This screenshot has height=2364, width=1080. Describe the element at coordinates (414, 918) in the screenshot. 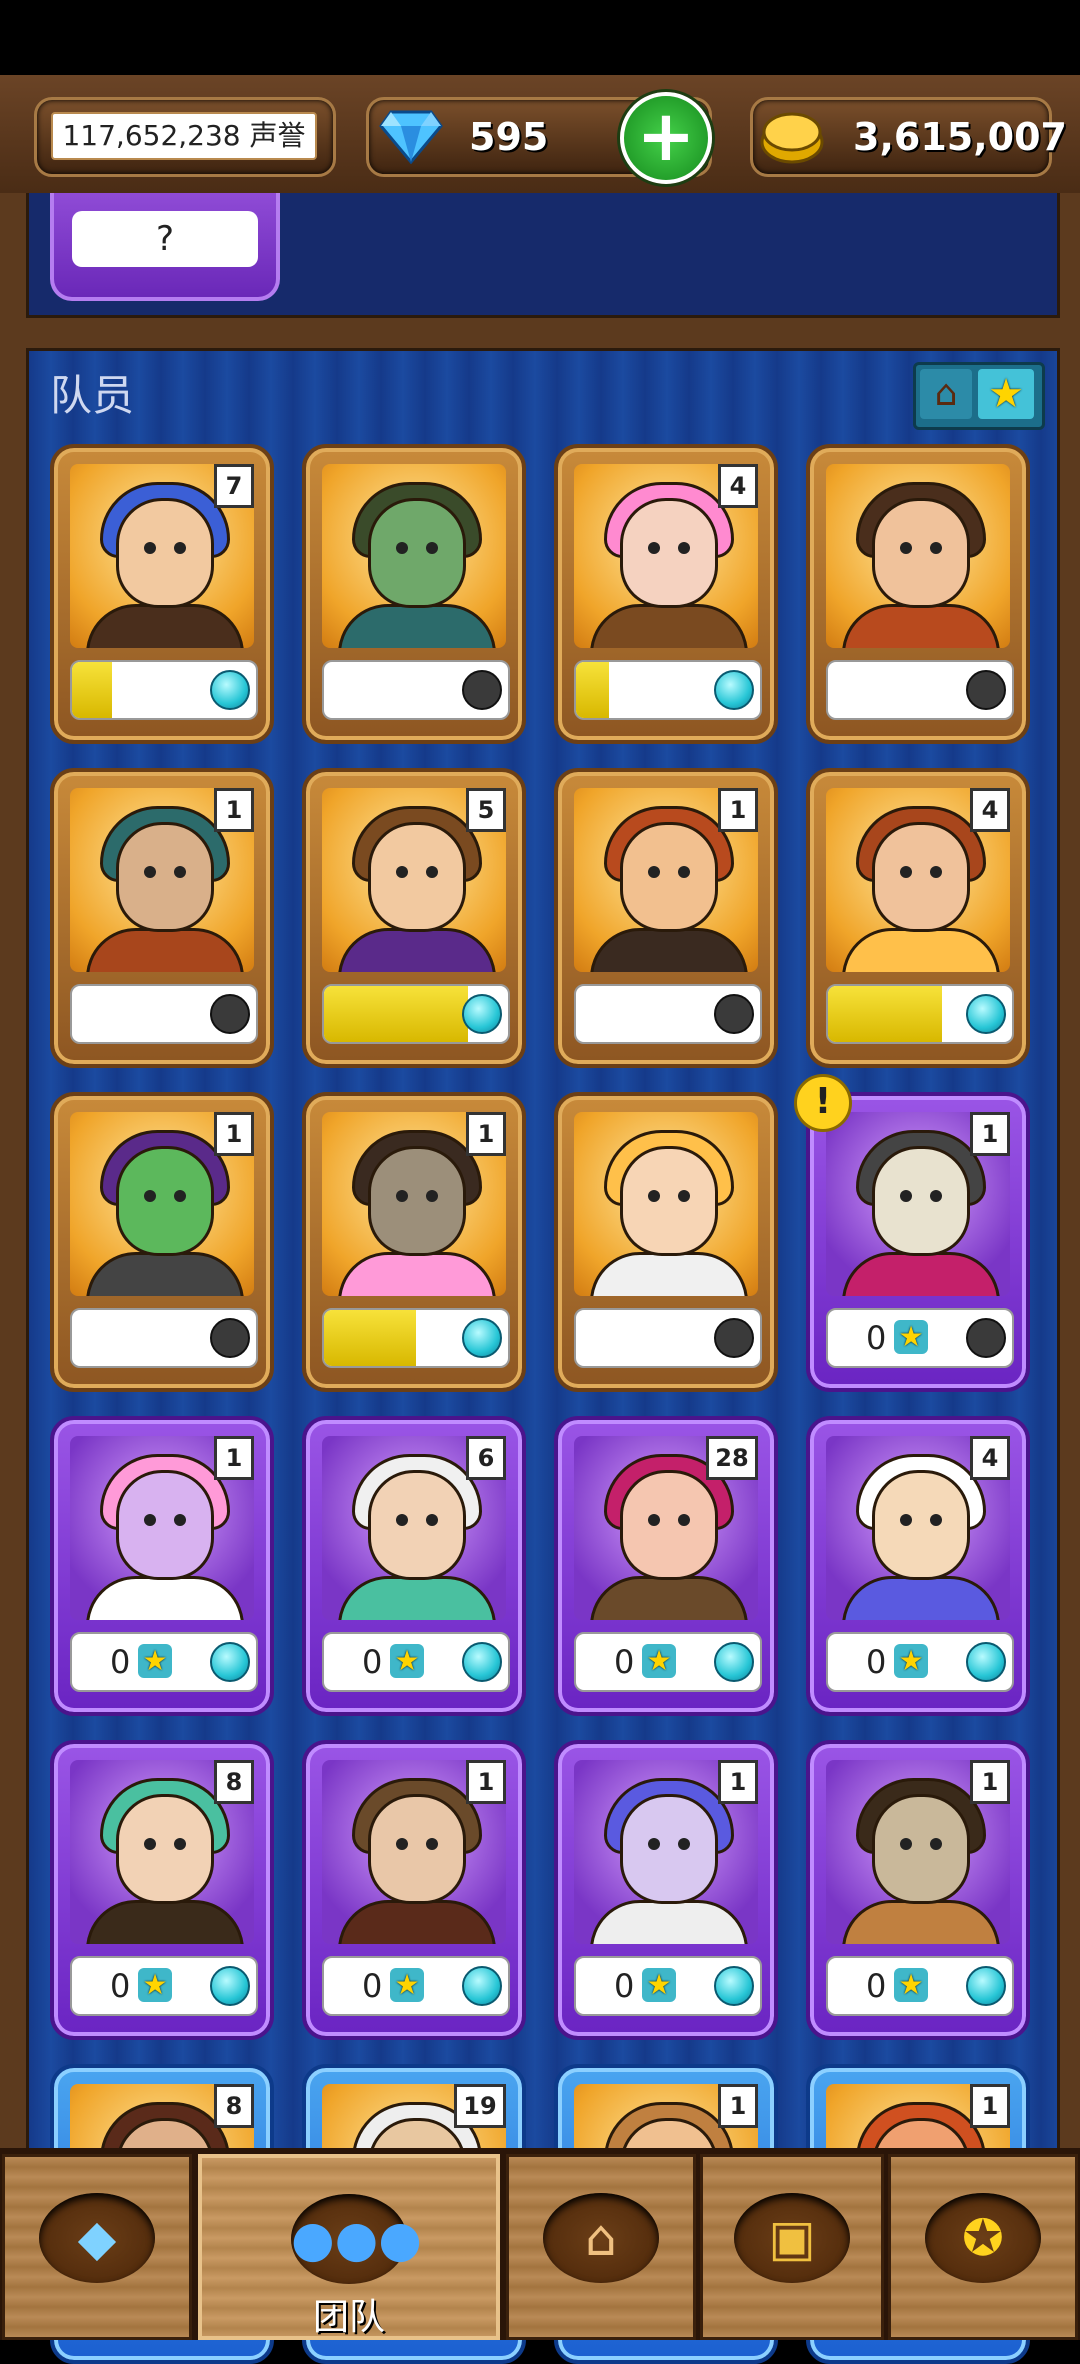

I see `team-member-card: 5` at that location.